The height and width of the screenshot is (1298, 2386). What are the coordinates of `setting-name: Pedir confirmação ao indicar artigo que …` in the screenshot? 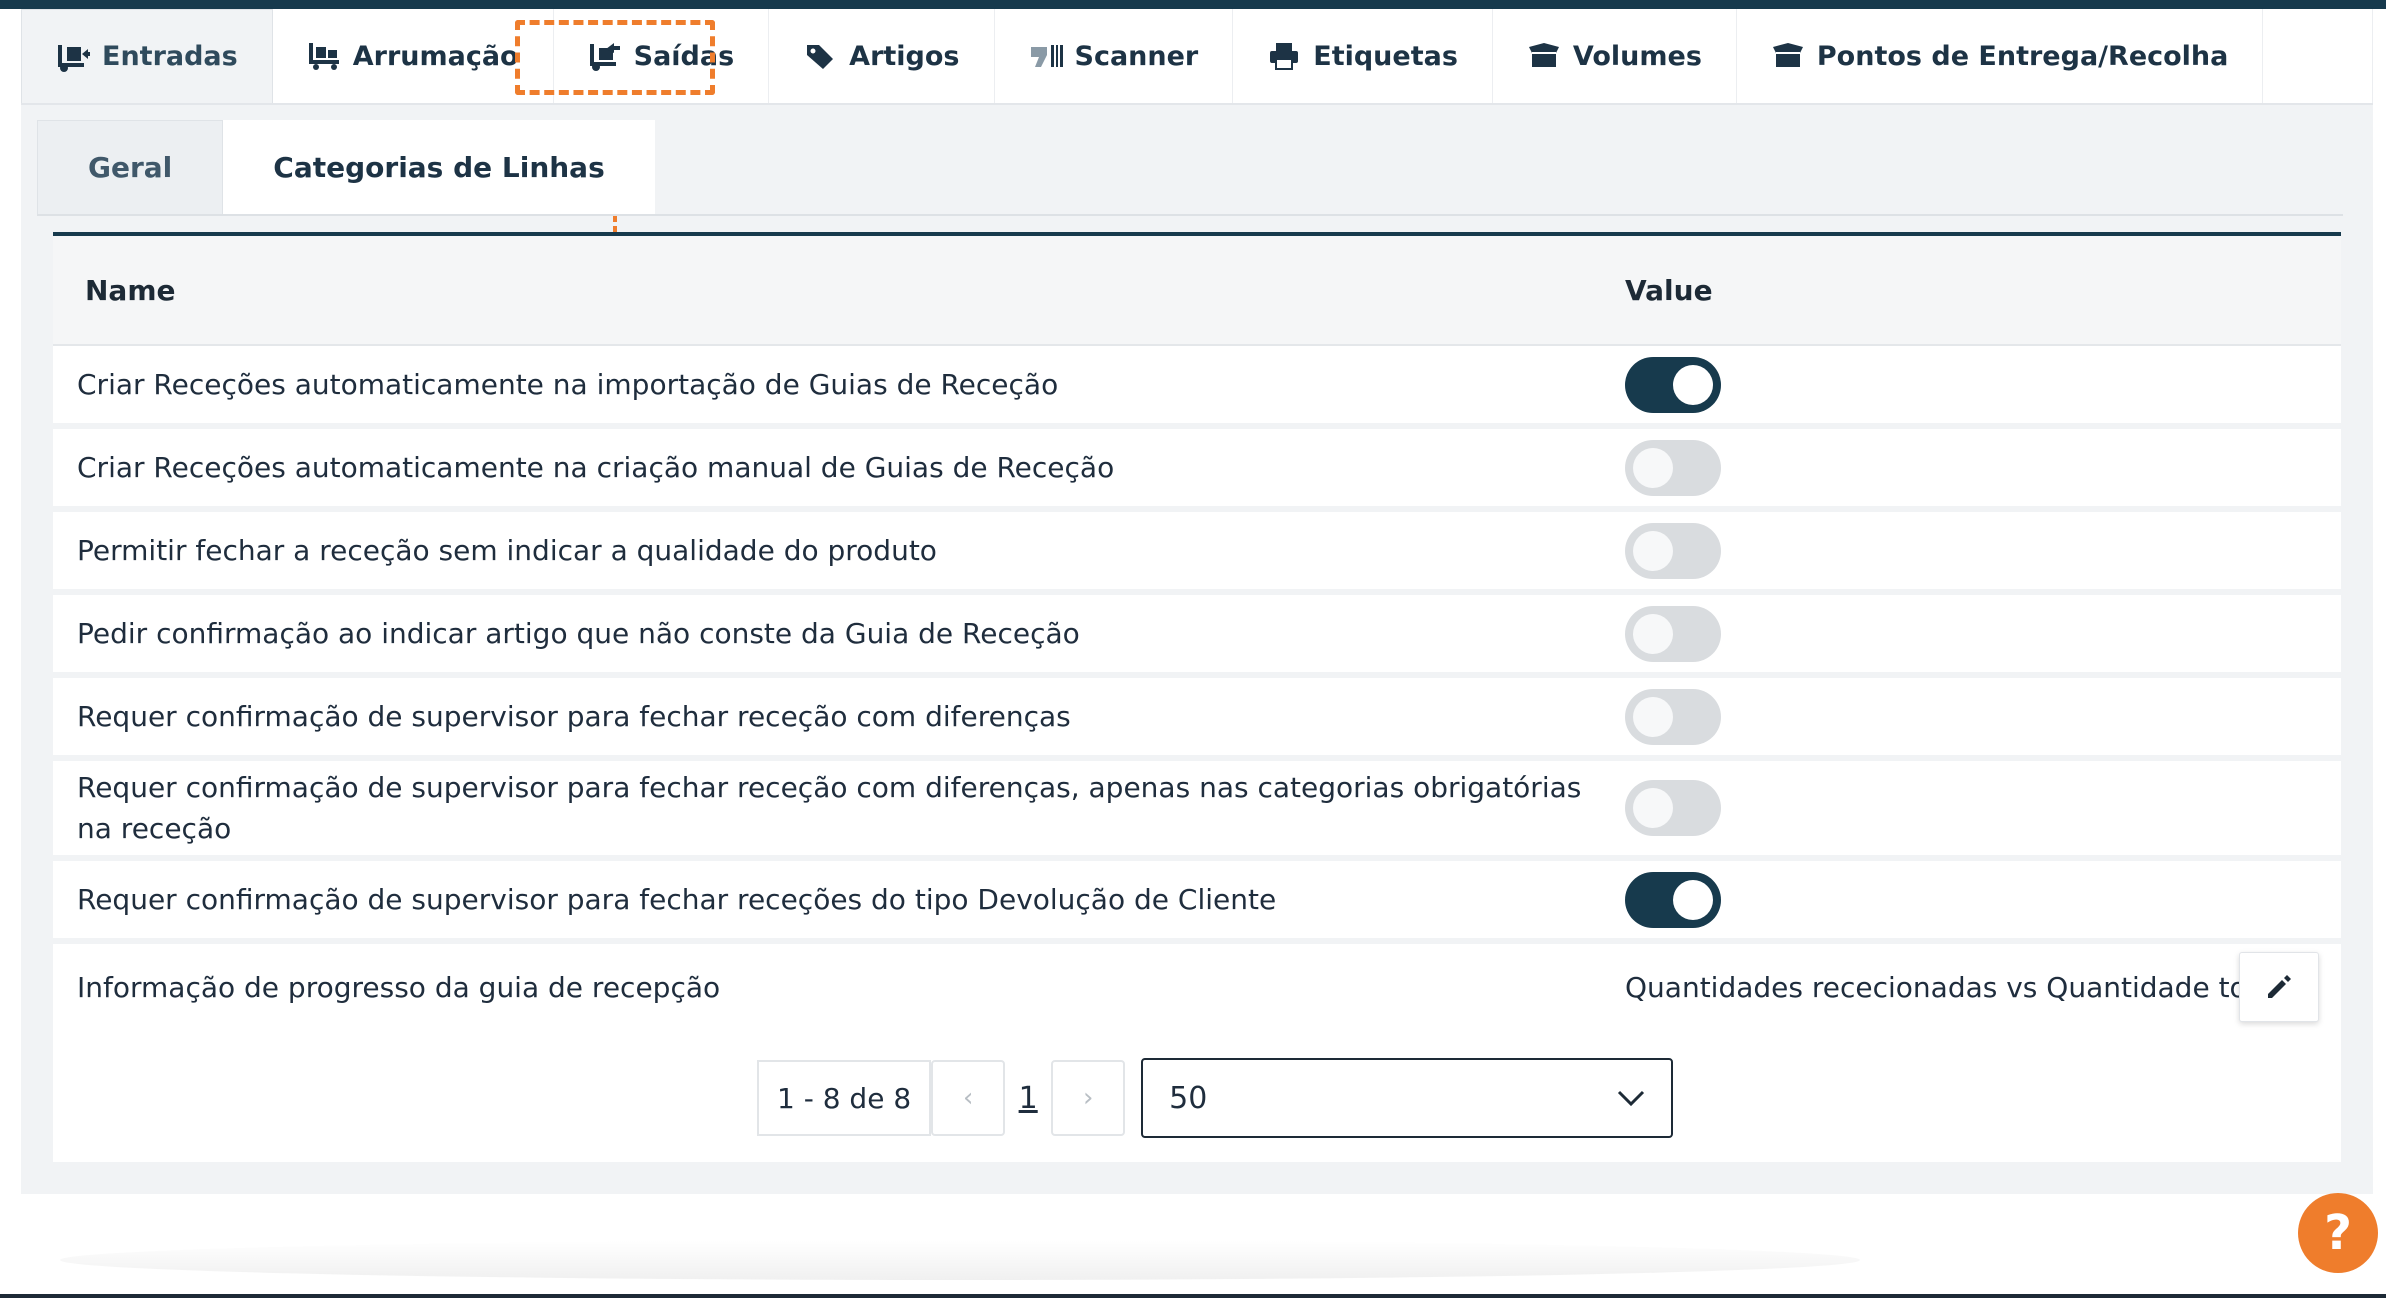 It's located at (578, 633).